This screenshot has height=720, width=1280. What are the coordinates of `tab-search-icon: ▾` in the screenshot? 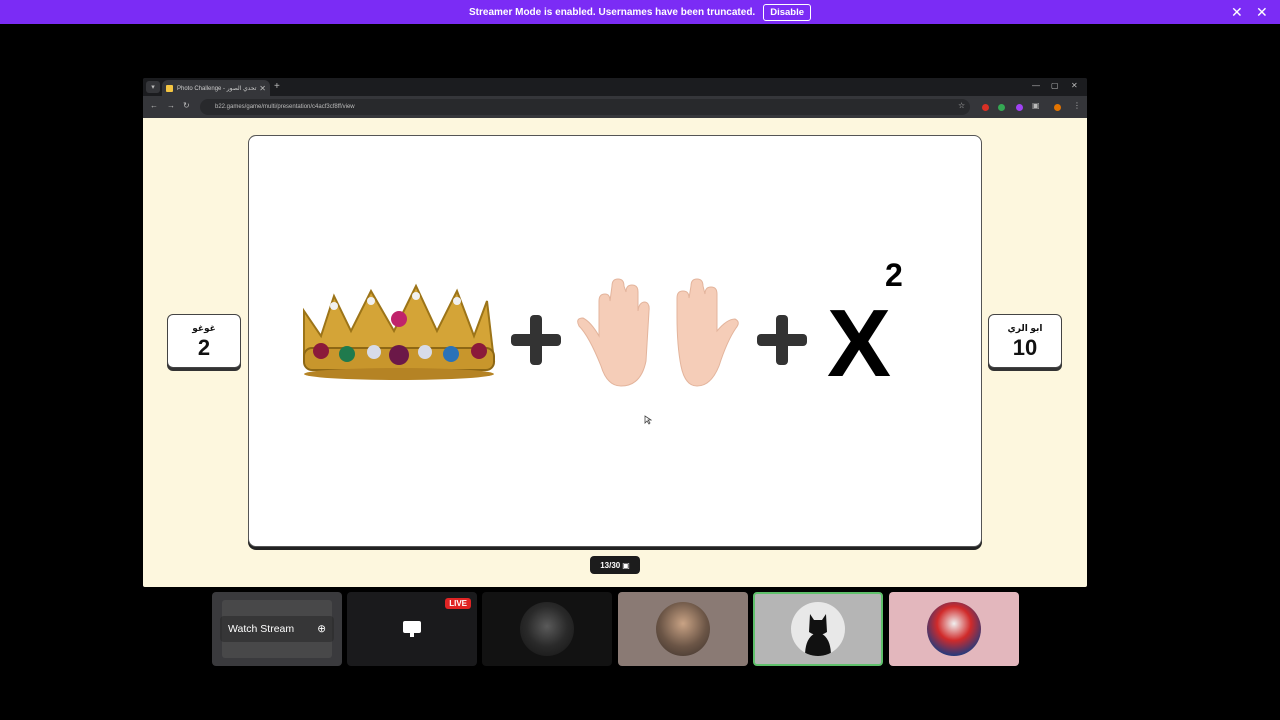 It's located at (153, 87).